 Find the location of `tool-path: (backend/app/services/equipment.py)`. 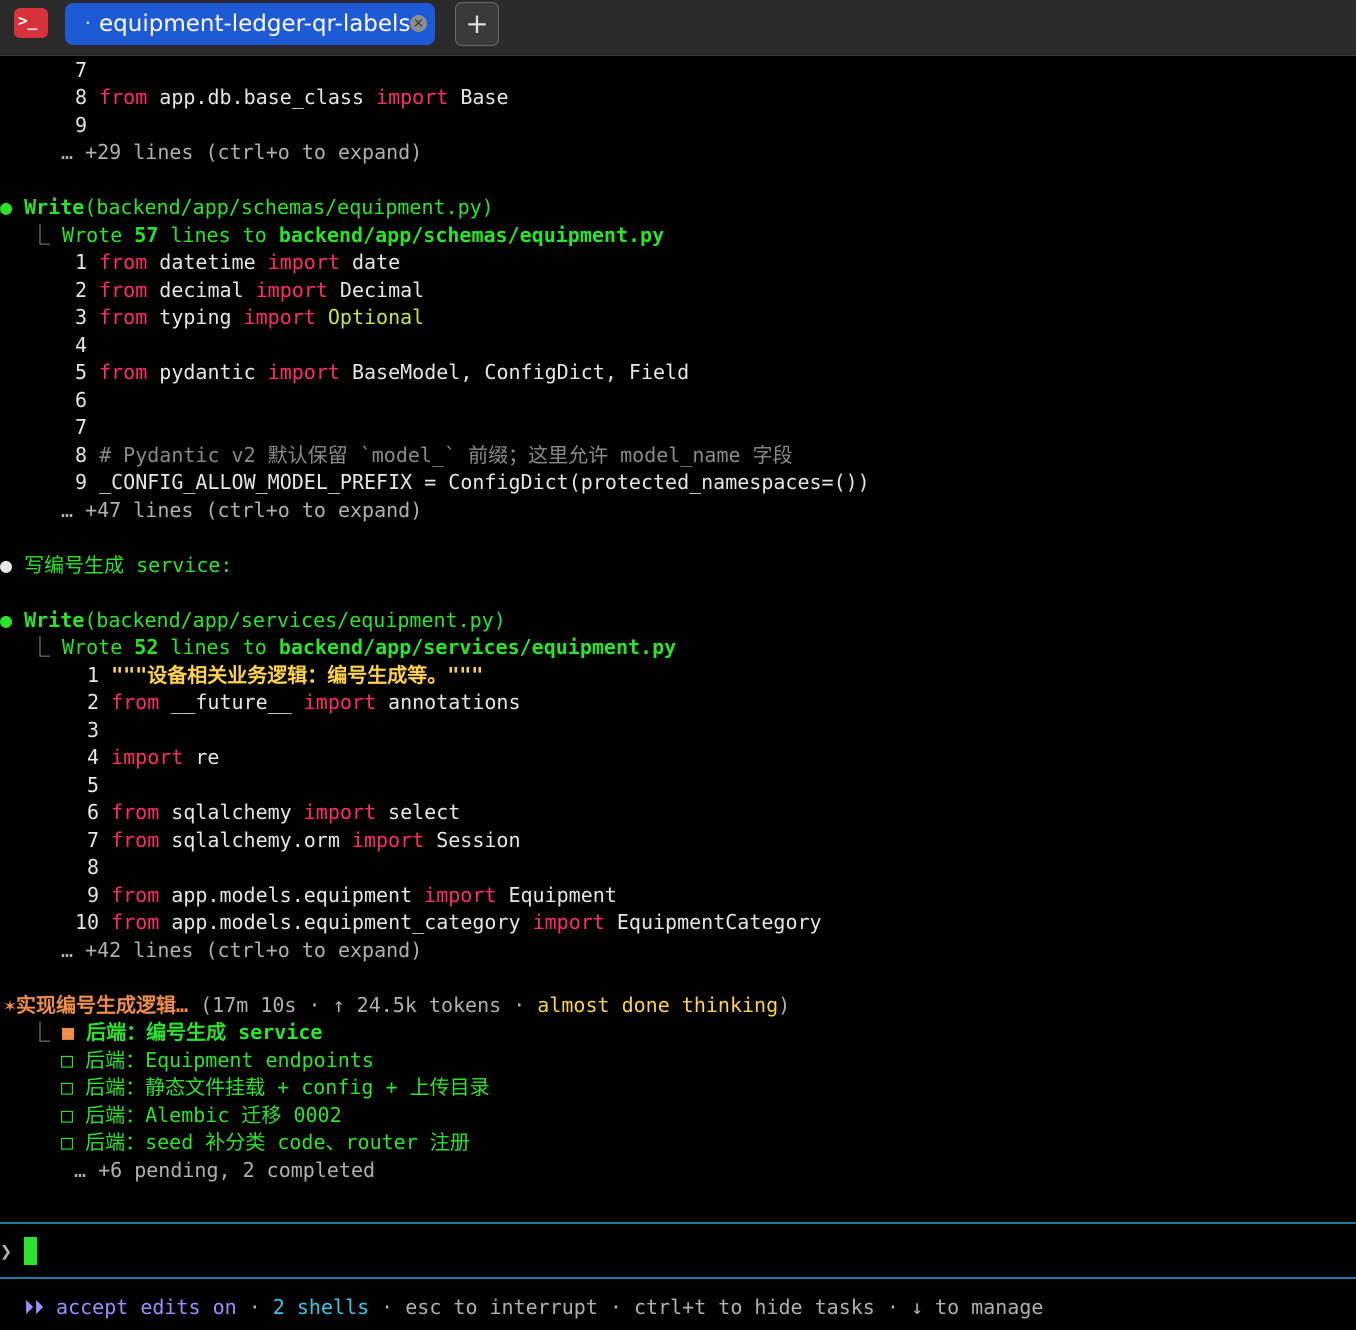

tool-path: (backend/app/services/equipment.py) is located at coordinates (295, 620).